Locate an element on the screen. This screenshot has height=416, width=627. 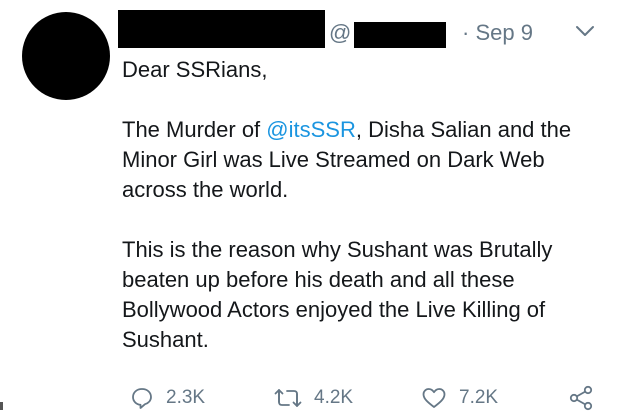
edge-artifact is located at coordinates (1, 406).